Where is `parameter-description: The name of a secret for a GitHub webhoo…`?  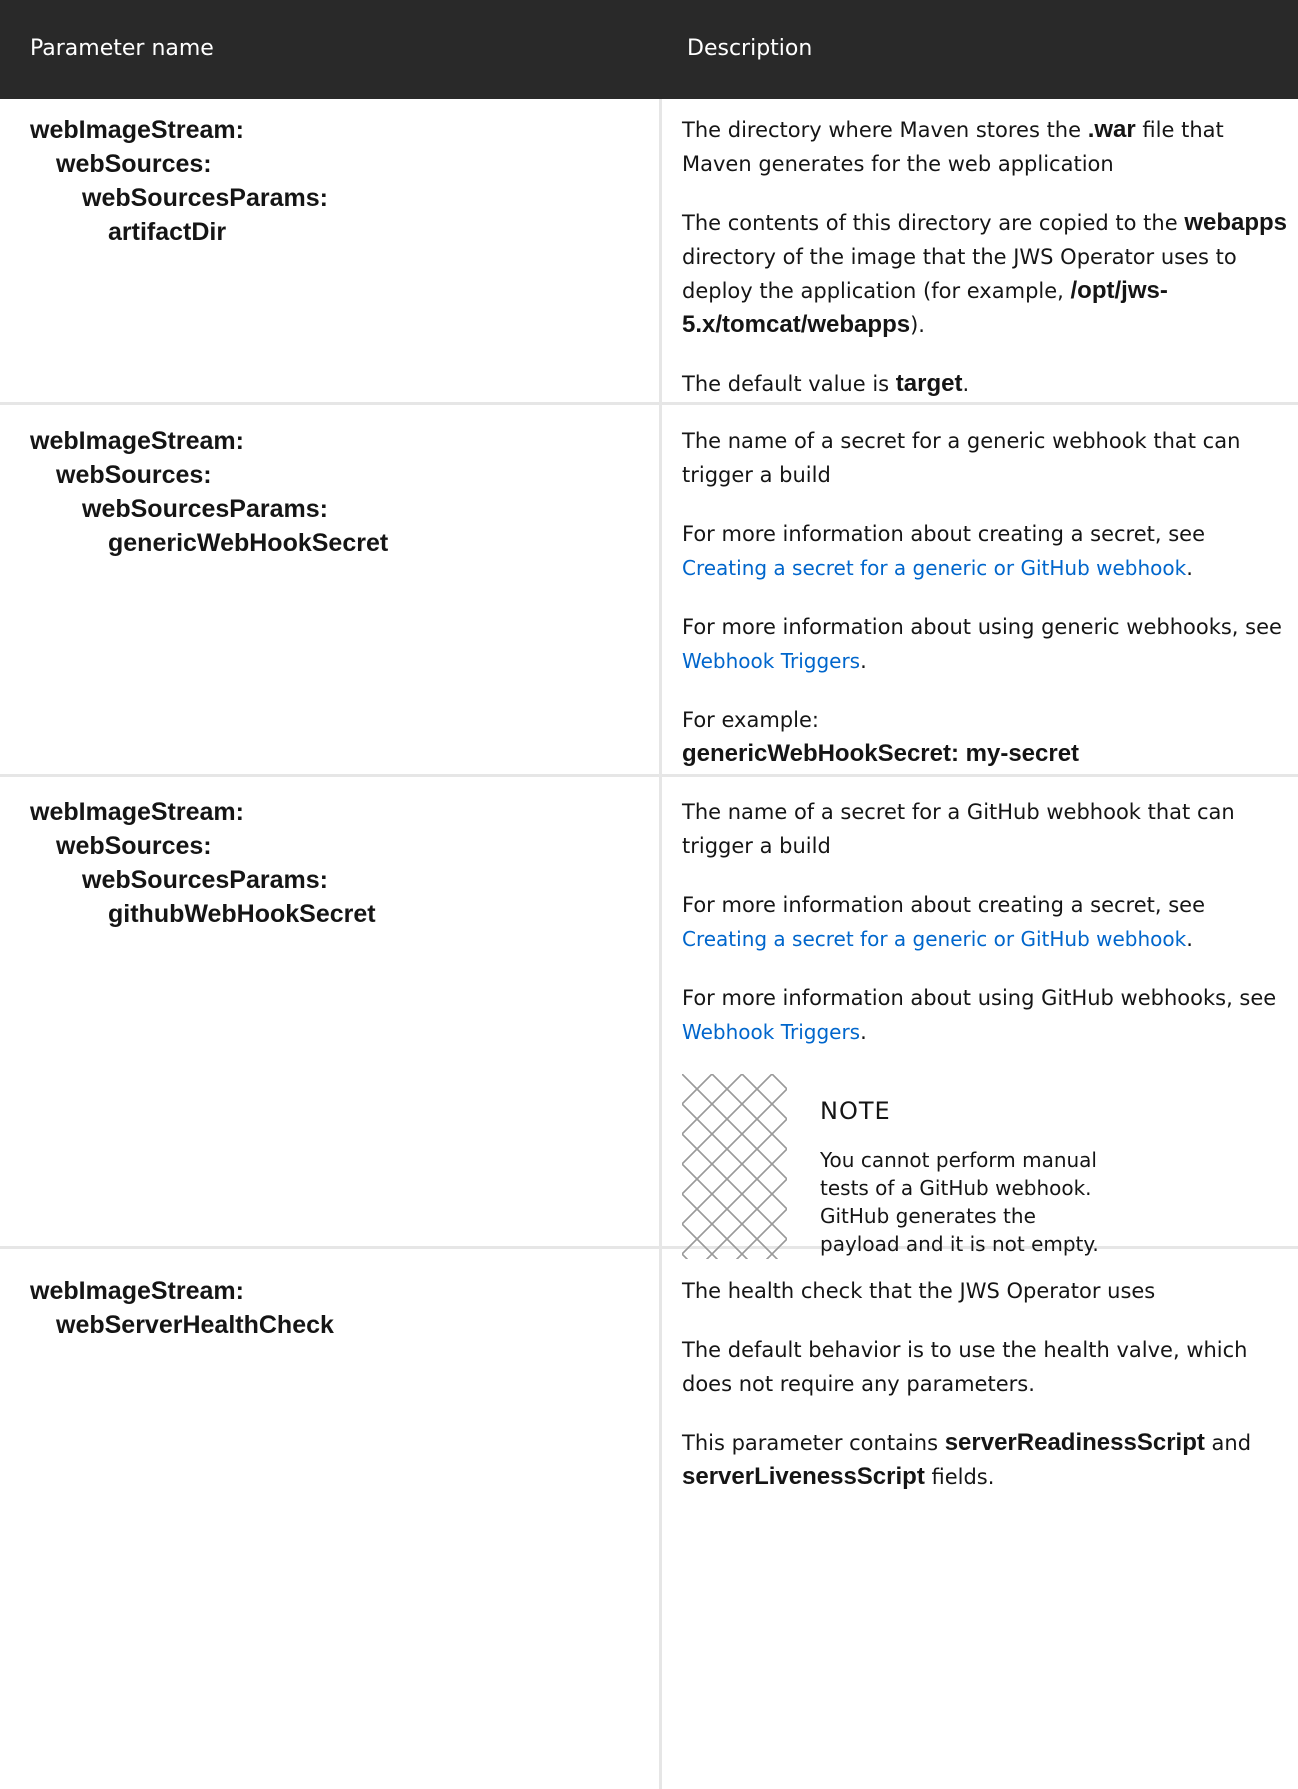
parameter-description: The name of a secret for a GitHub webhoo… is located at coordinates (987, 1029).